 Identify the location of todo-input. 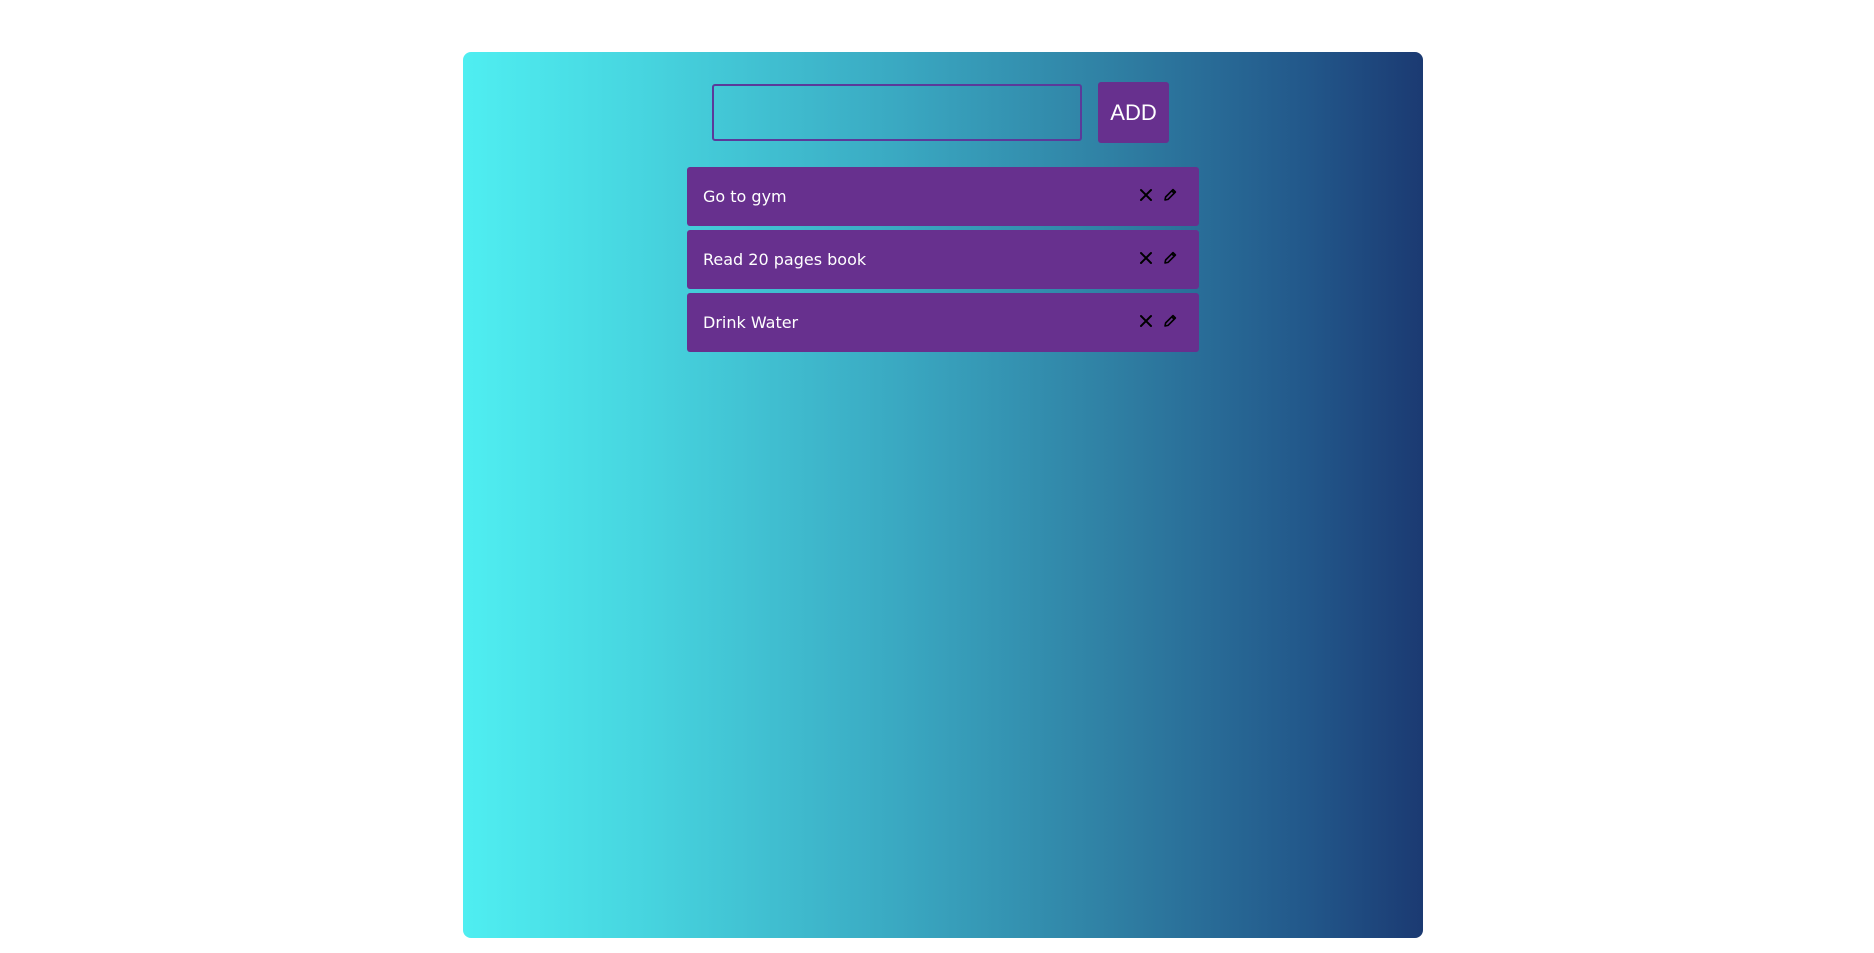
(897, 112).